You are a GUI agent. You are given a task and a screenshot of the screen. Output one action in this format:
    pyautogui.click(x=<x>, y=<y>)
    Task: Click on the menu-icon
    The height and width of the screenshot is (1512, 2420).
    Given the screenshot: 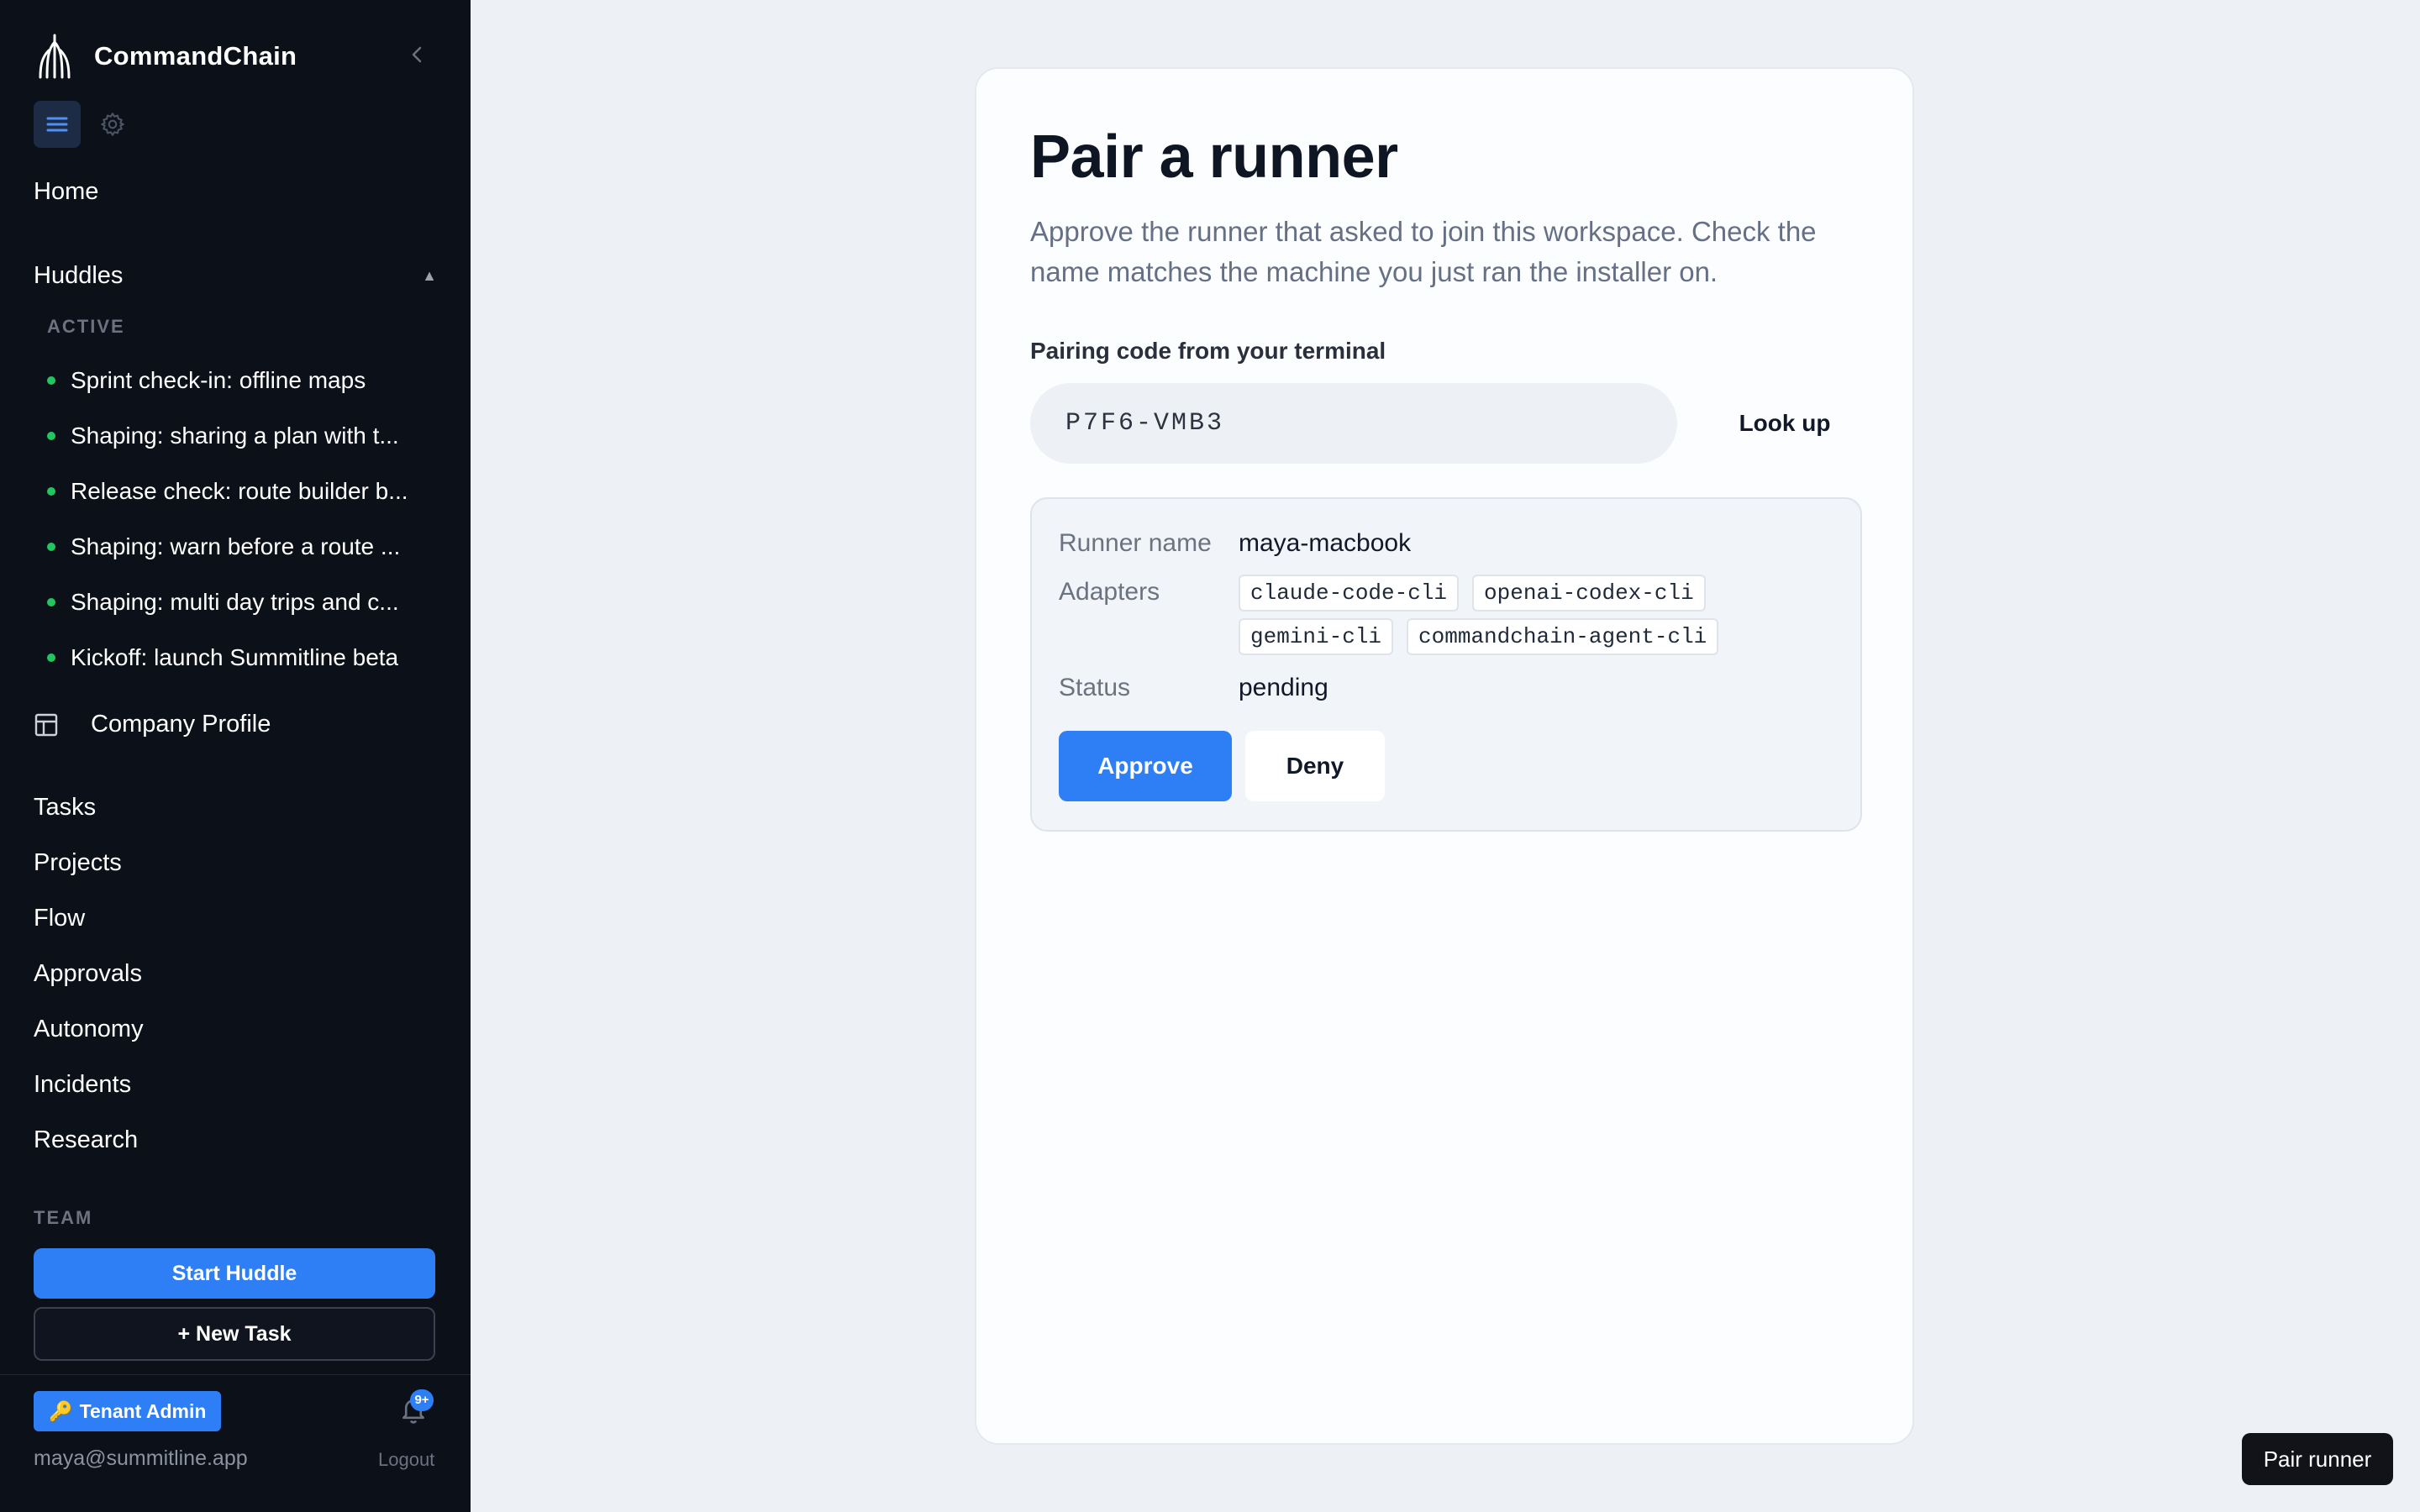 What is the action you would take?
    pyautogui.click(x=57, y=124)
    